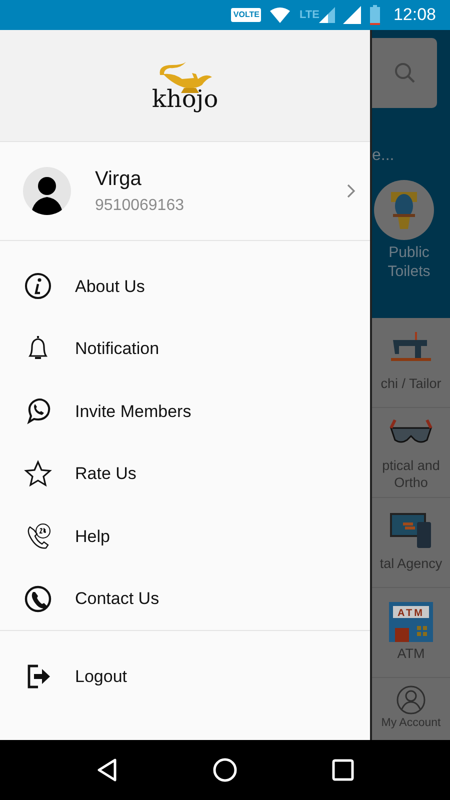 This screenshot has height=800, width=450. What do you see at coordinates (411, 700) in the screenshot?
I see `user-icon` at bounding box center [411, 700].